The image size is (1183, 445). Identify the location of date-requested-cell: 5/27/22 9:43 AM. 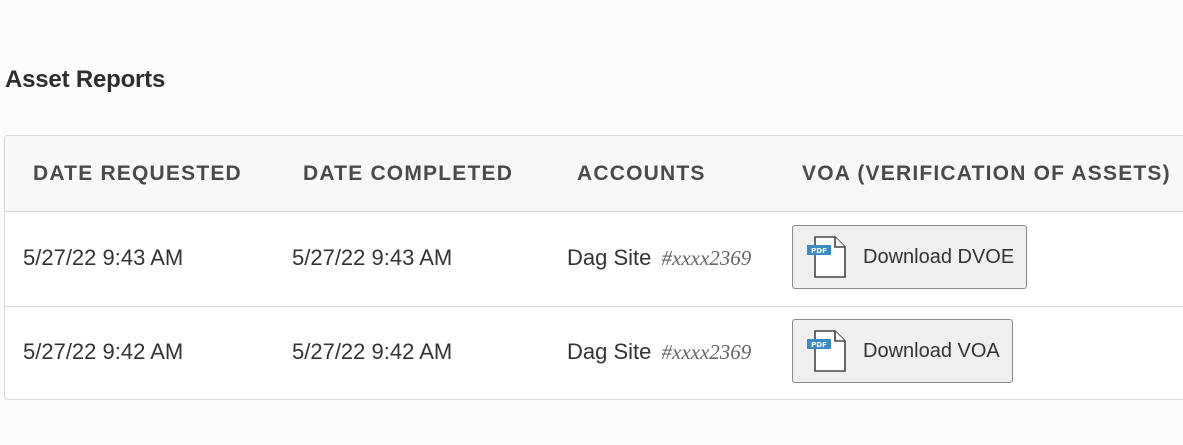
(103, 257).